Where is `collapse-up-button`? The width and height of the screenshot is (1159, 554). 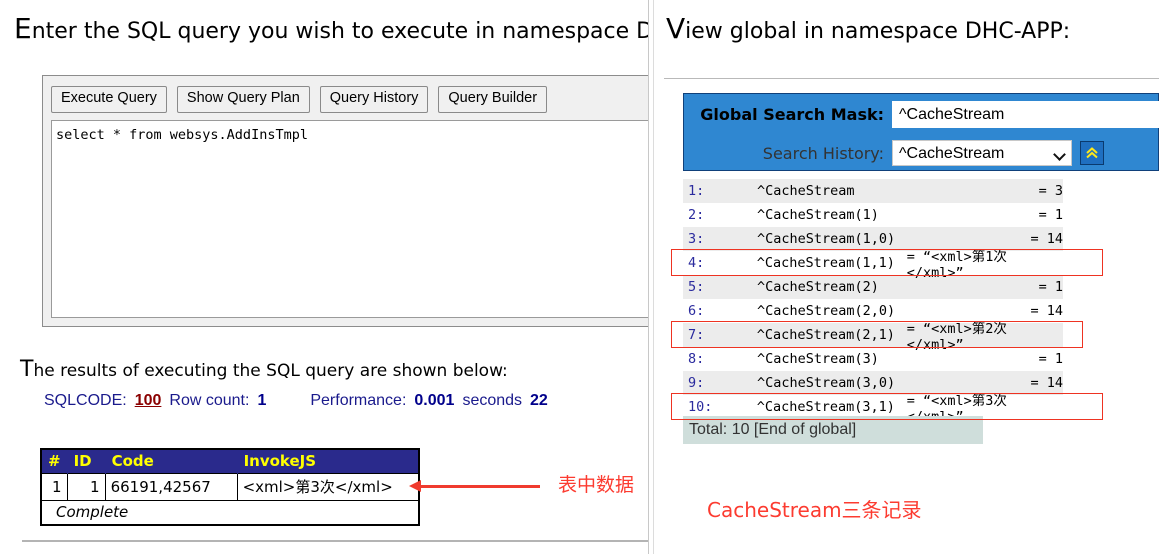 collapse-up-button is located at coordinates (1092, 153).